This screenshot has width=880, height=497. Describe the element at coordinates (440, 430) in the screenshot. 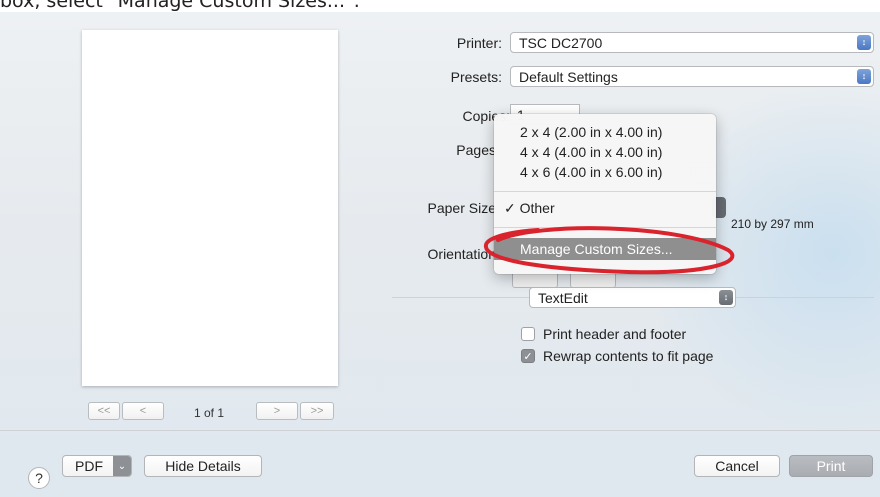

I see `footer-divider` at that location.